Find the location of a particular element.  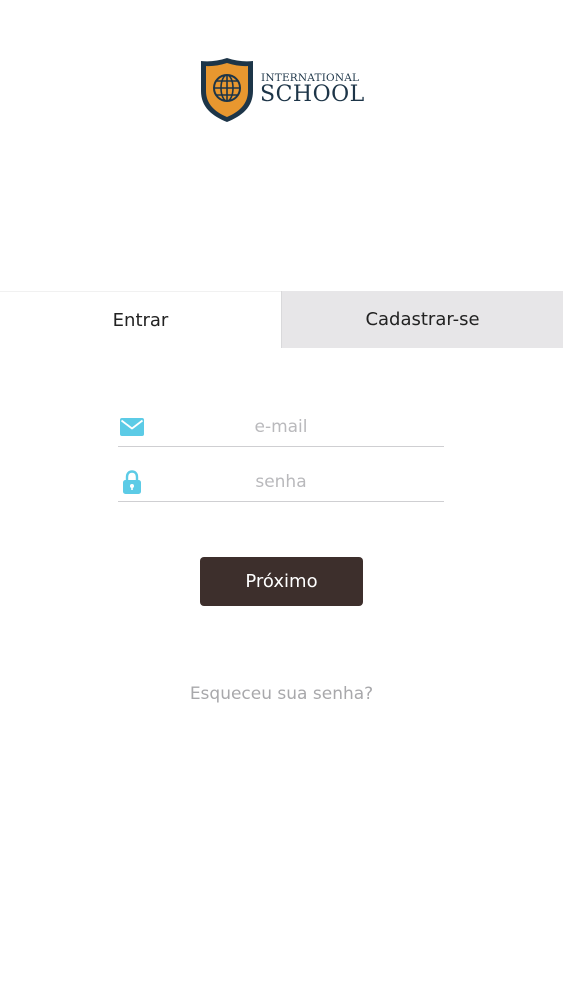

password-field is located at coordinates (281, 481).